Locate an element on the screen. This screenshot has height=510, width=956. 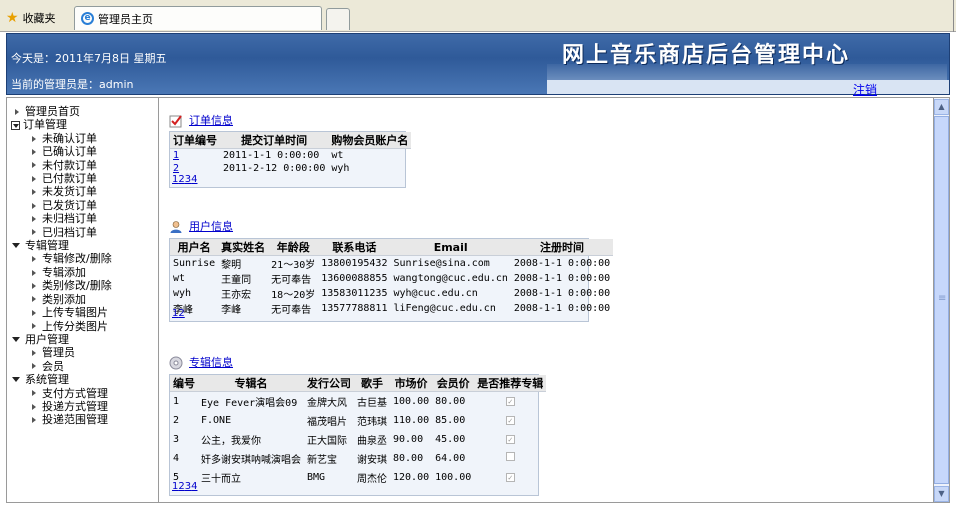
table-cell: wyh is located at coordinates (340, 168).